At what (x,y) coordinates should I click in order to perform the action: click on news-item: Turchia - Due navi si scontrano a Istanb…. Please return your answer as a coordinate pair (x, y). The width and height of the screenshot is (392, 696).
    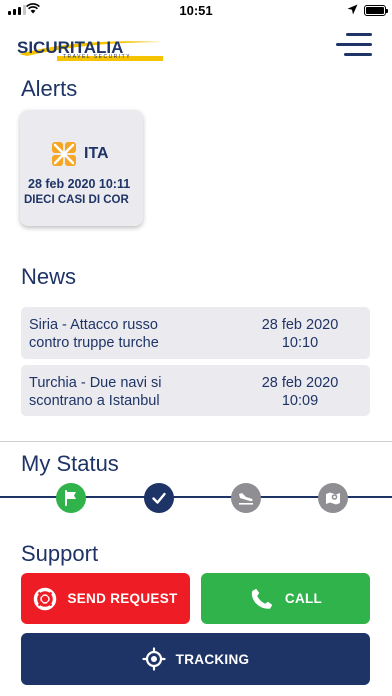
    Looking at the image, I should click on (195, 390).